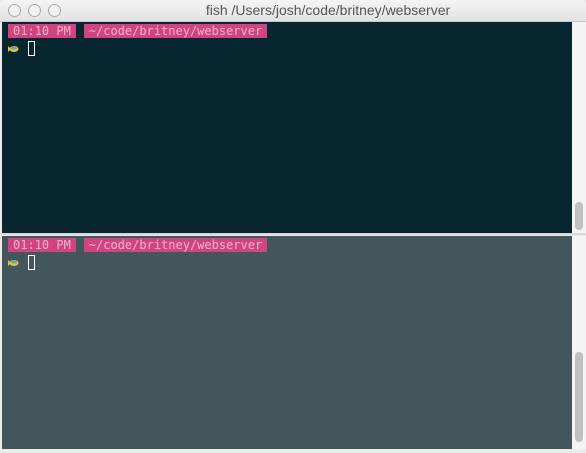  What do you see at coordinates (579, 342) in the screenshot?
I see `scrollbar-bottom` at bounding box center [579, 342].